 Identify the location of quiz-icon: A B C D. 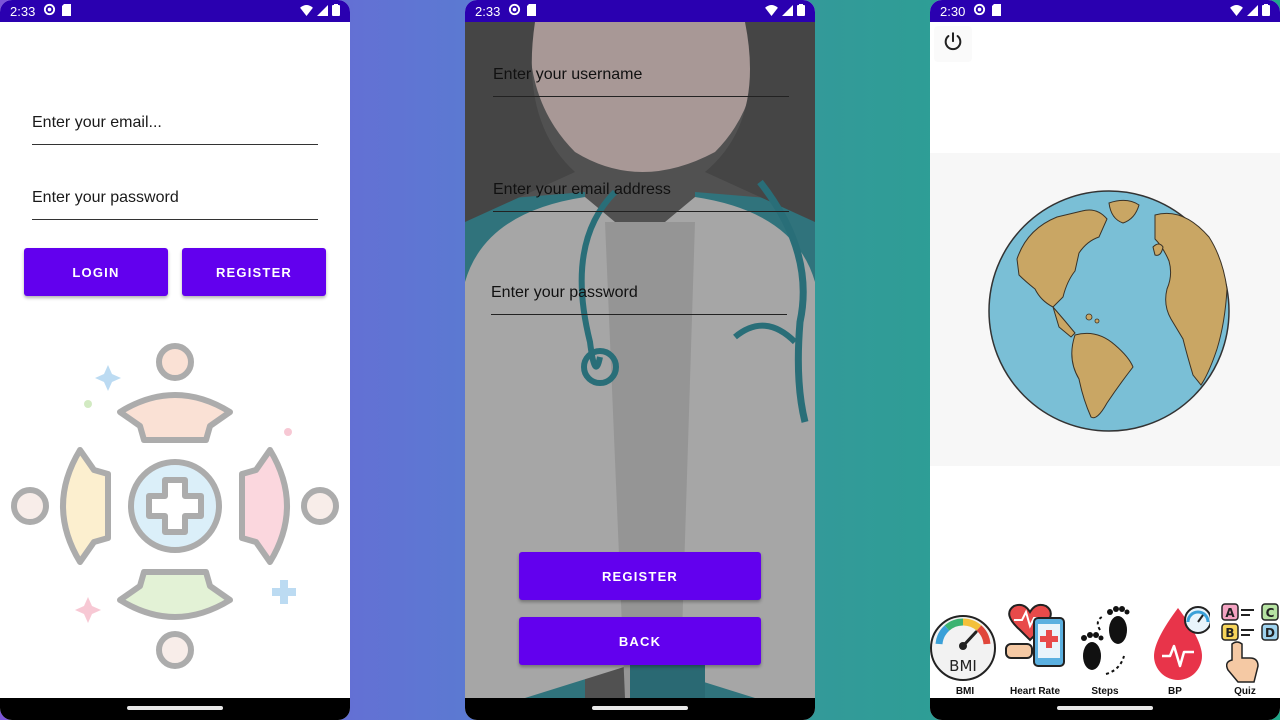
(1250, 643).